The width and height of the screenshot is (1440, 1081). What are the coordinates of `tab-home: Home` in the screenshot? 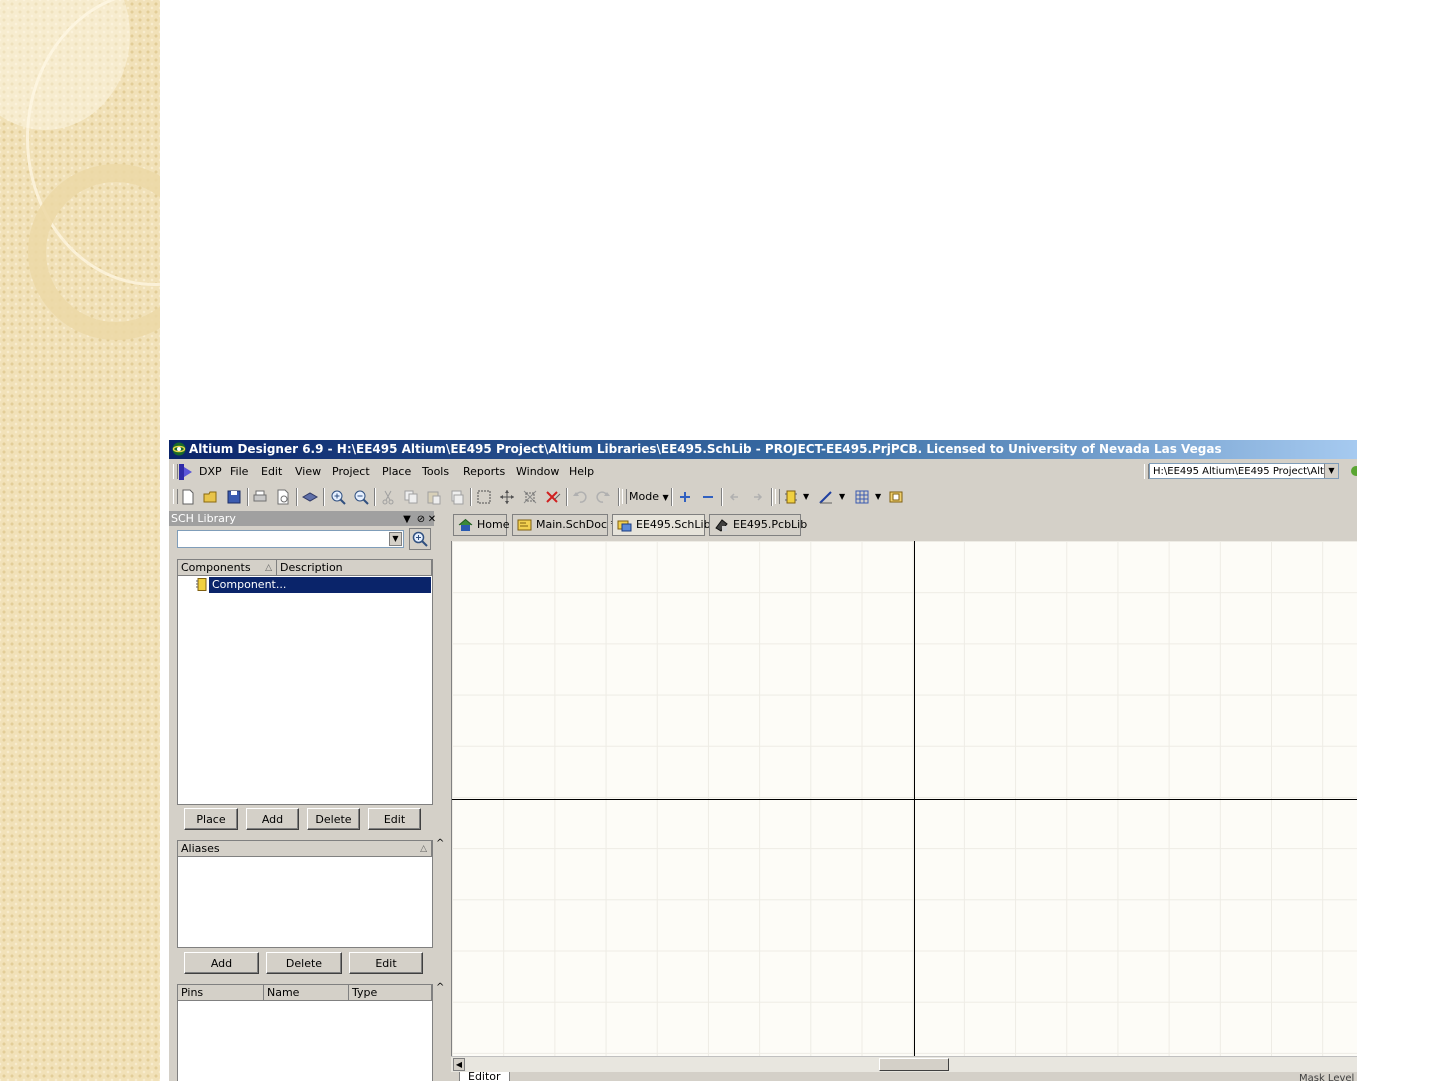 It's located at (481, 525).